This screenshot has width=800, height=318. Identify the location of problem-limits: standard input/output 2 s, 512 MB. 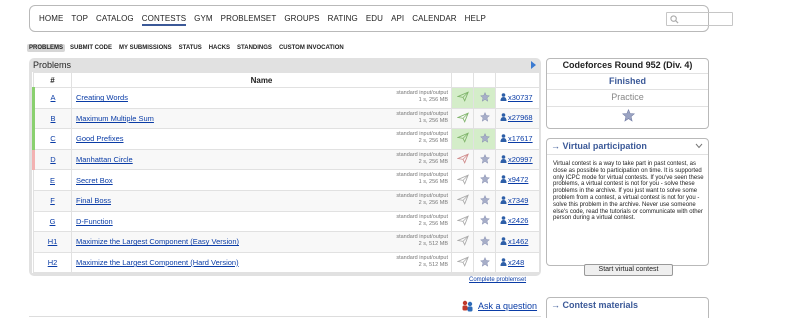
(422, 262).